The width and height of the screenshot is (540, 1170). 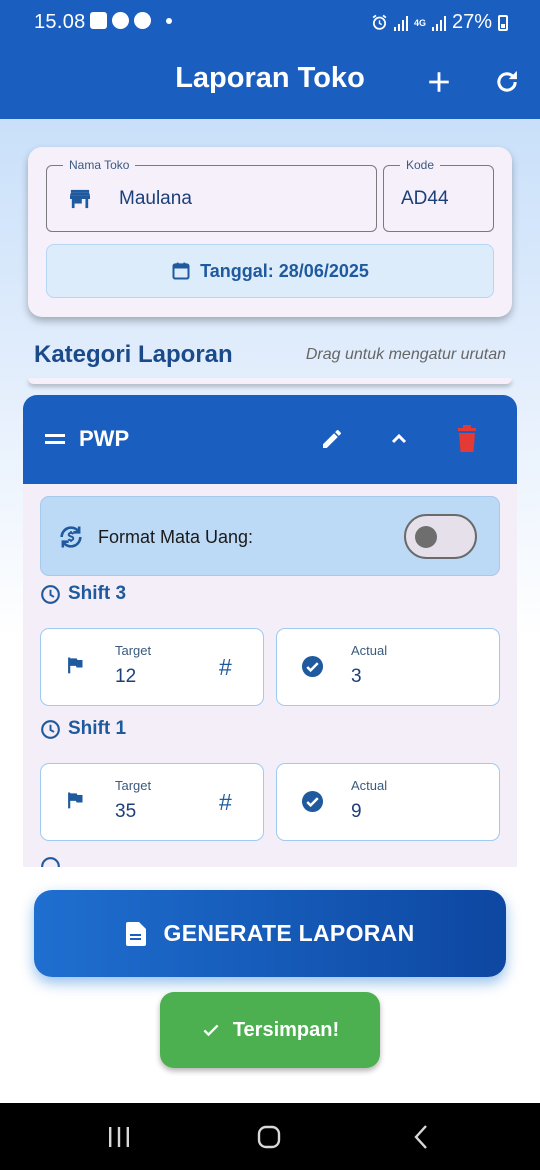 What do you see at coordinates (104, 438) in the screenshot?
I see `category-name: PWP` at bounding box center [104, 438].